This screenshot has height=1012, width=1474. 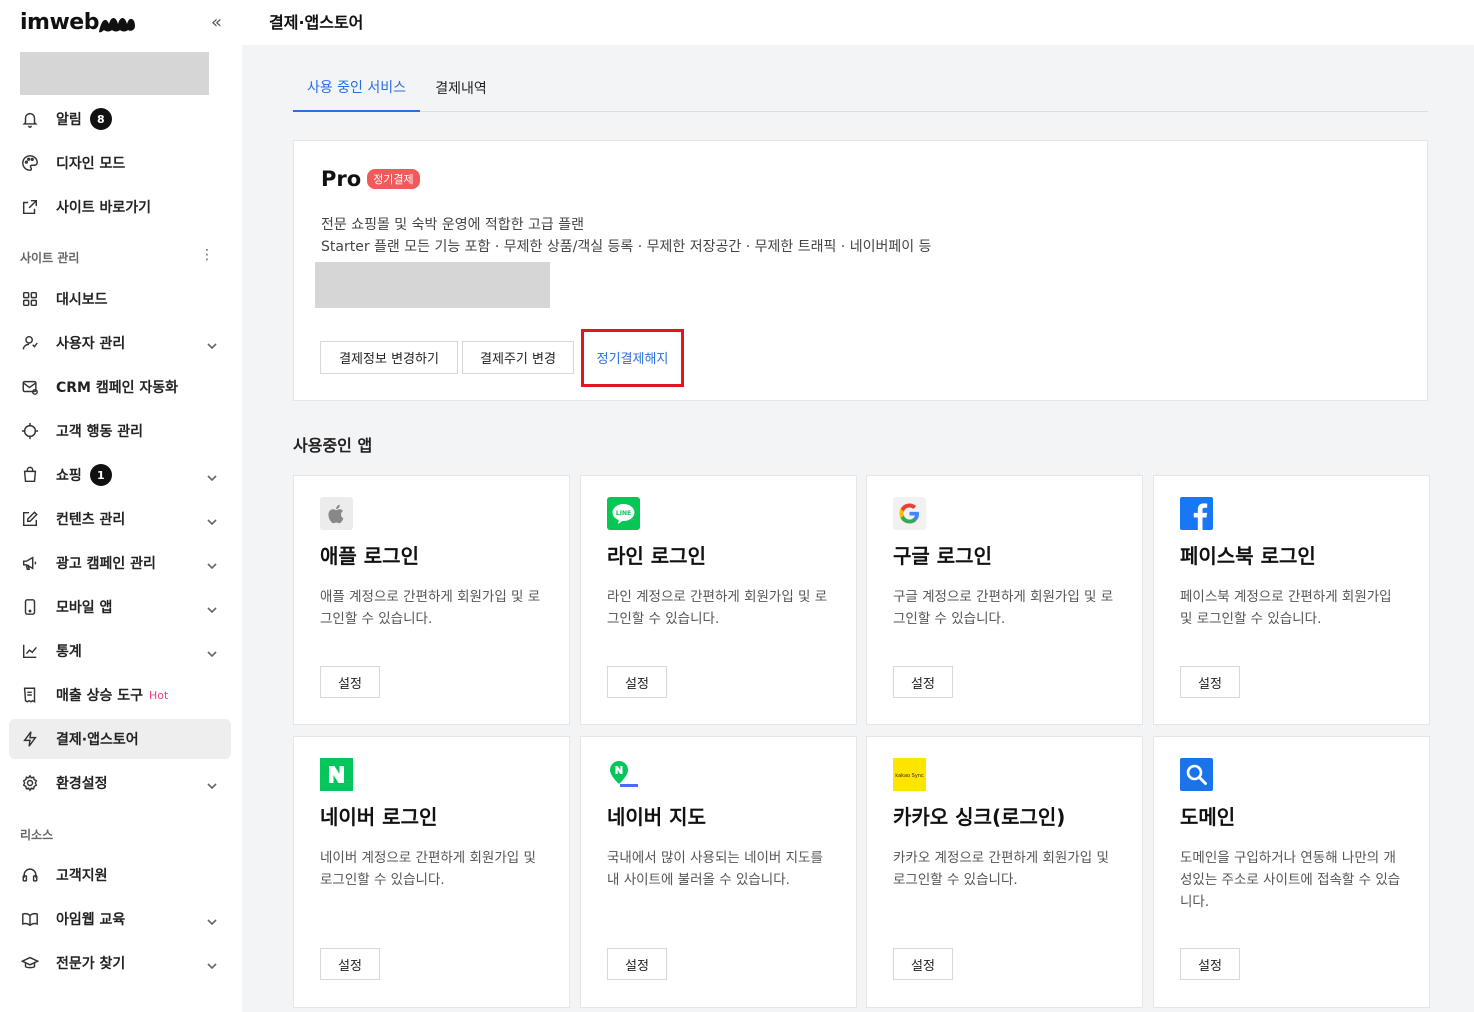 I want to click on plan-description: 전문 쇼핑몰 및 숙박 운영에 적합한 고급 플랜, so click(x=452, y=225).